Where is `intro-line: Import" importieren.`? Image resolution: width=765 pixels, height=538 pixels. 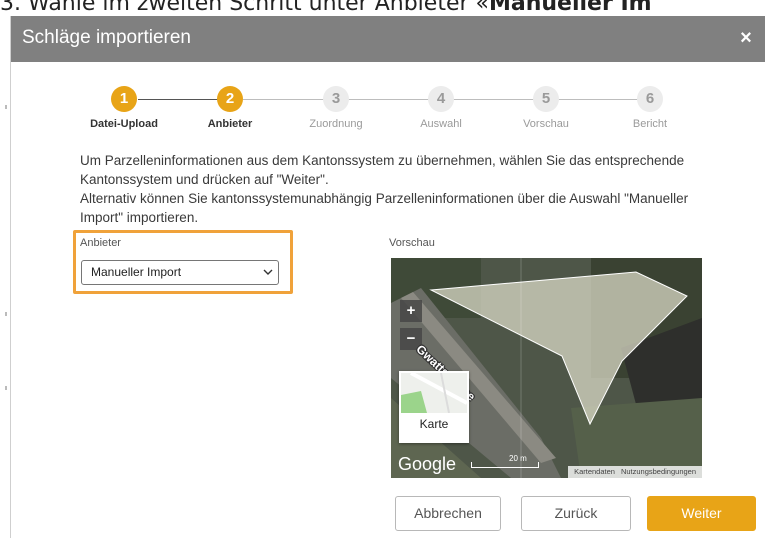 intro-line: Import" importieren. is located at coordinates (139, 217).